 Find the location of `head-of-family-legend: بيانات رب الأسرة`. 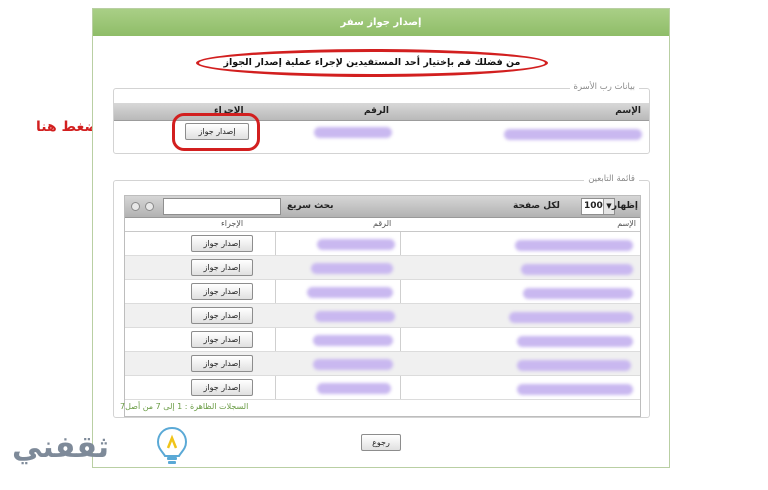

head-of-family-legend: بيانات رب الأسرة is located at coordinates (604, 87).